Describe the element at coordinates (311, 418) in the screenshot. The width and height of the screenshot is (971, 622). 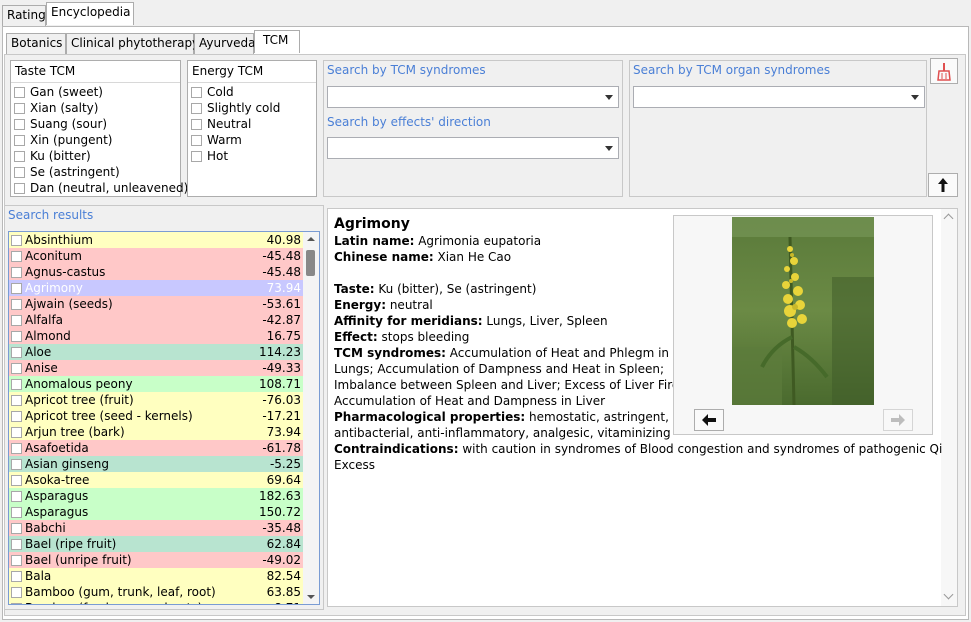
I see `results-scrollbar` at that location.